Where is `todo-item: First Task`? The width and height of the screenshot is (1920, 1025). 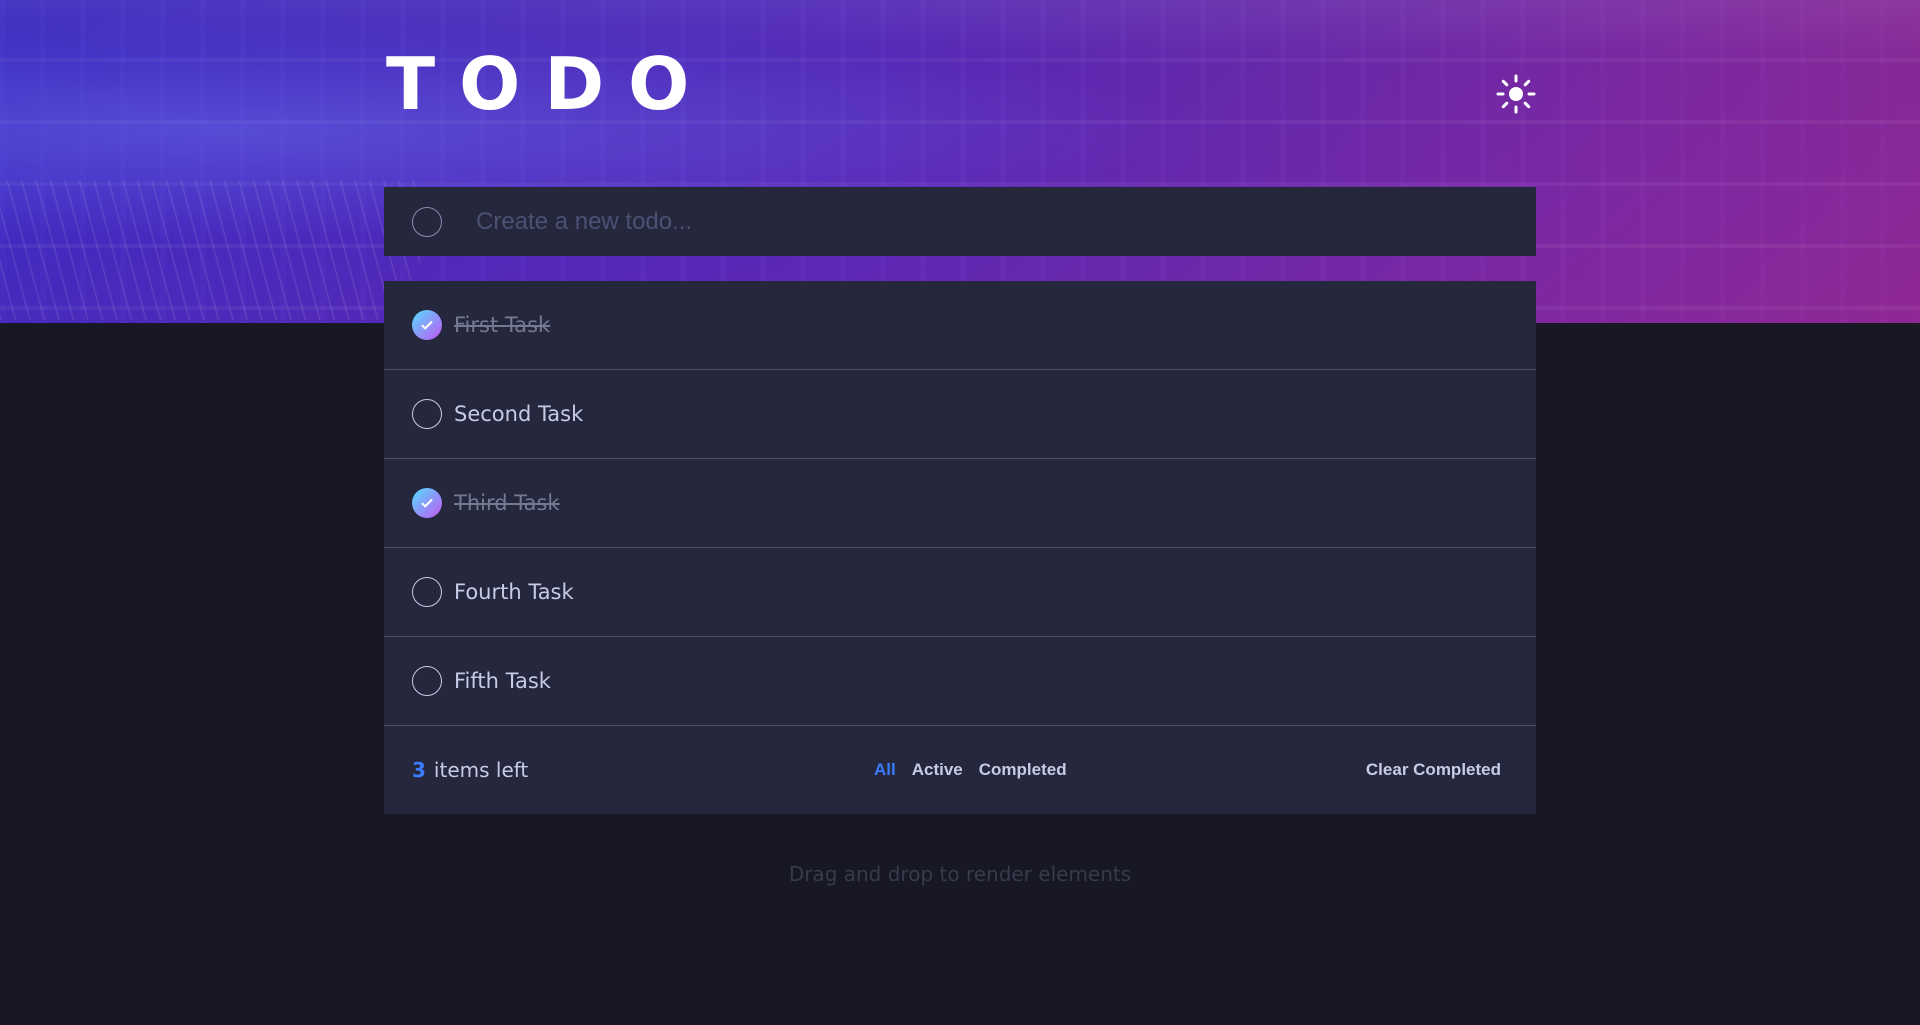 todo-item: First Task is located at coordinates (960, 325).